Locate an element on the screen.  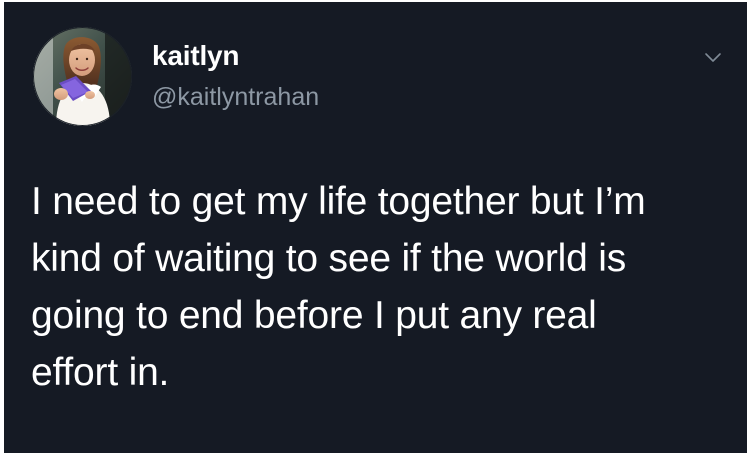
avatar is located at coordinates (82, 76).